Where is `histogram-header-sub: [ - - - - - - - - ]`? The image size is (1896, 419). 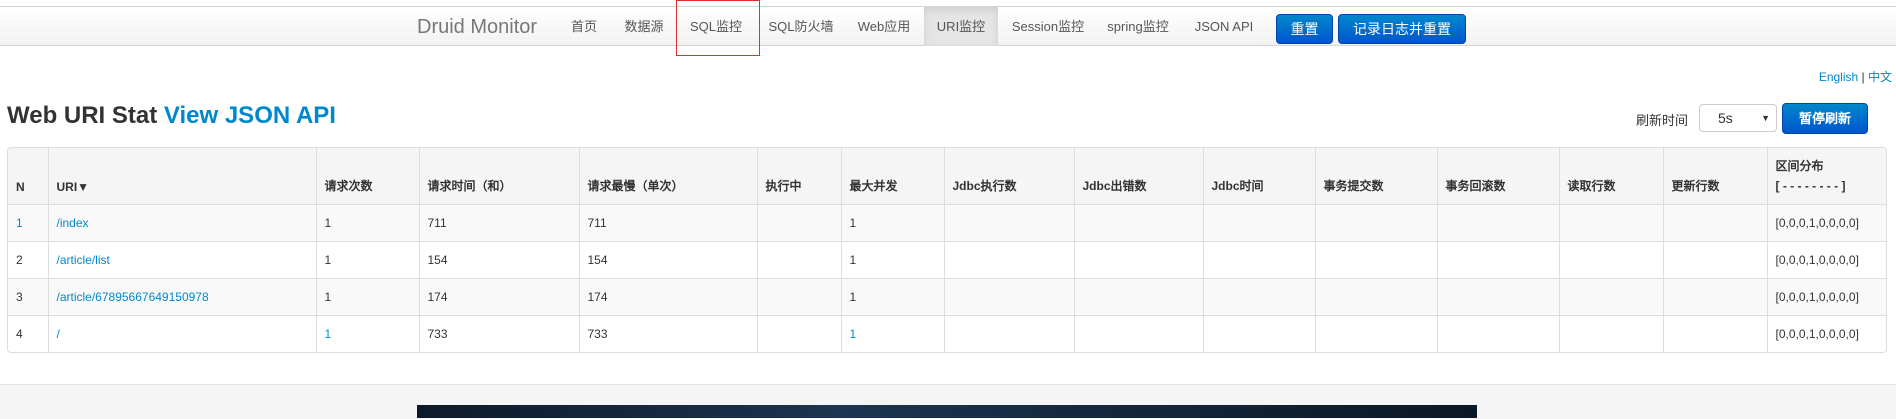 histogram-header-sub: [ - - - - - - - - ] is located at coordinates (1810, 185).